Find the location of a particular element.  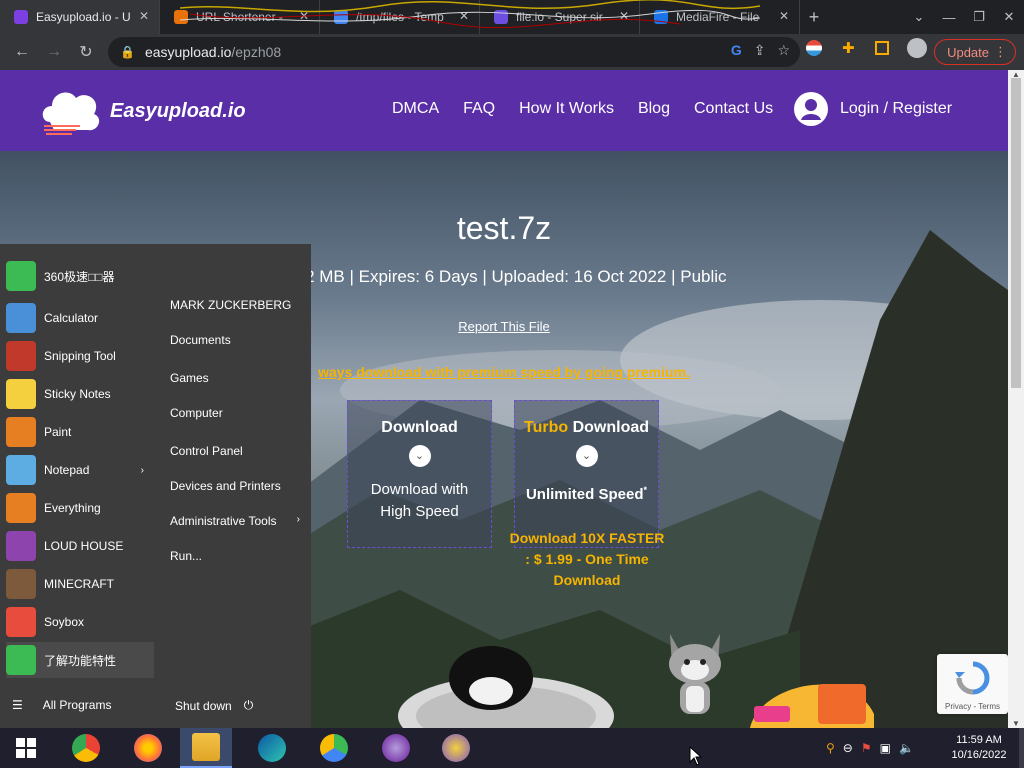

start-menu-program: Snipping Tool is located at coordinates (80, 356).